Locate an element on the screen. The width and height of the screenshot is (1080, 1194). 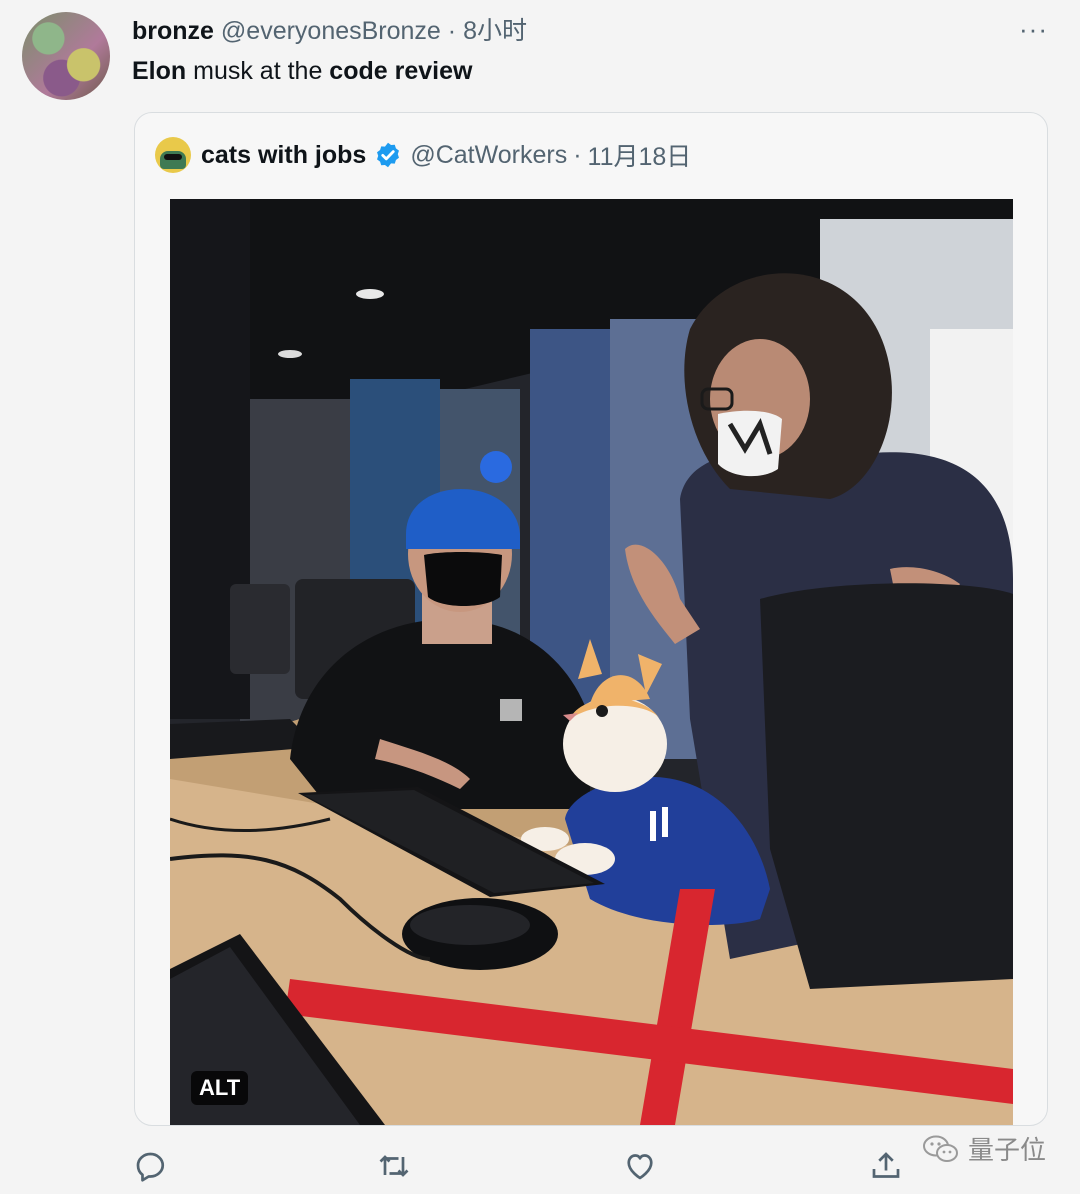
verified-badge-icon is located at coordinates (388, 155).